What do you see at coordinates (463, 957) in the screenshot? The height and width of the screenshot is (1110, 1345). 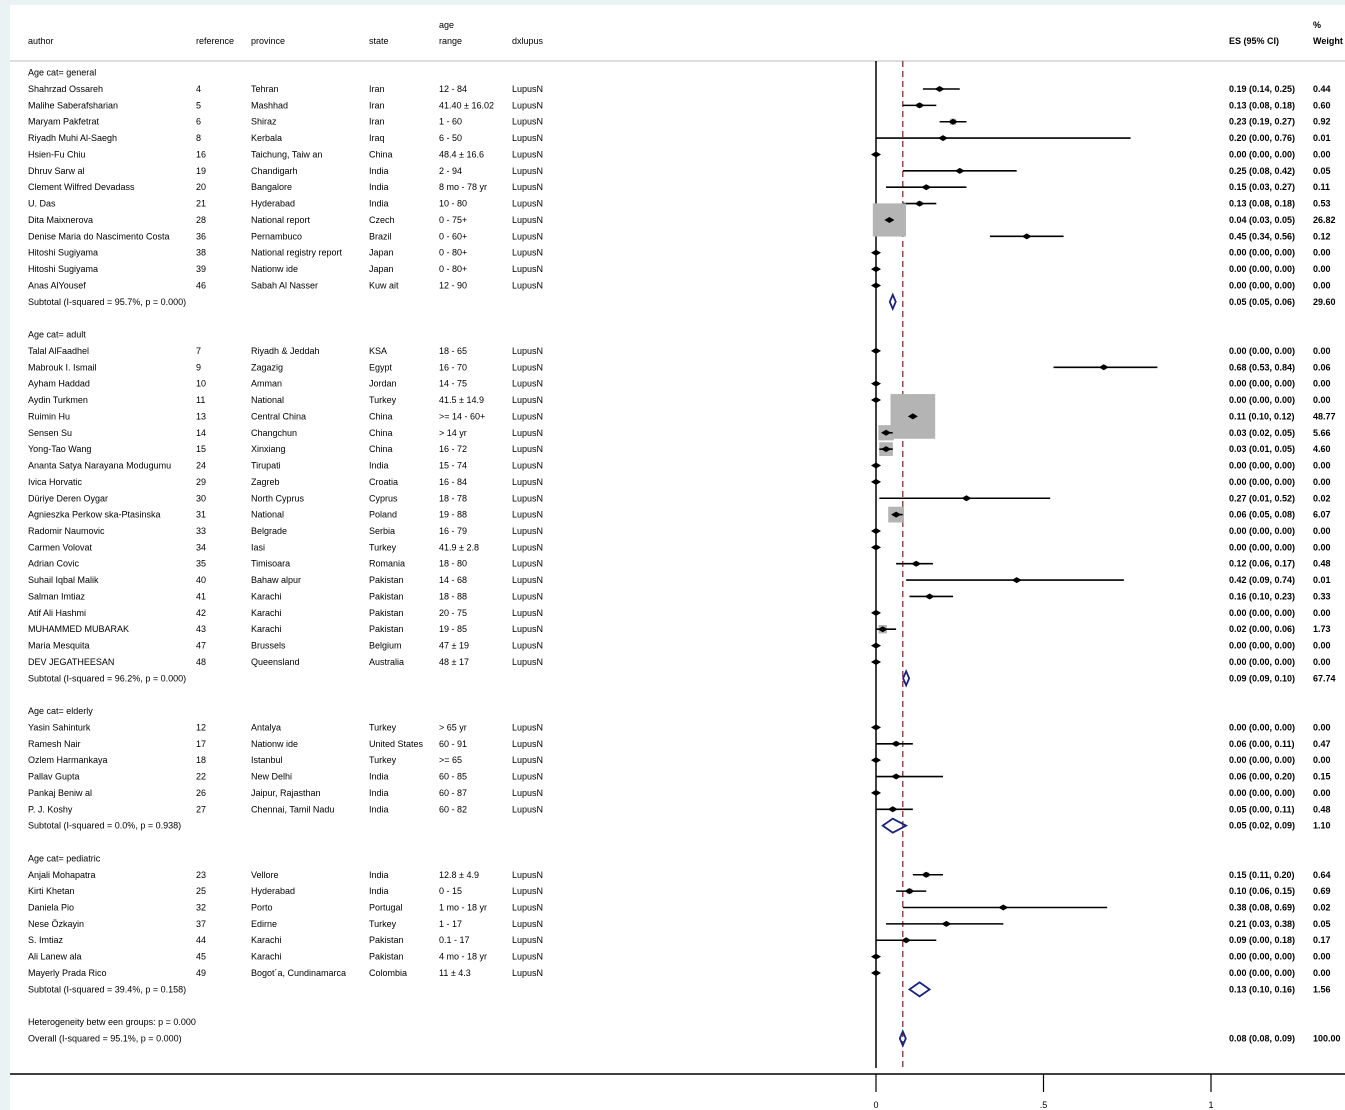 I see `study-age-range: 4 mo - 18 yr` at bounding box center [463, 957].